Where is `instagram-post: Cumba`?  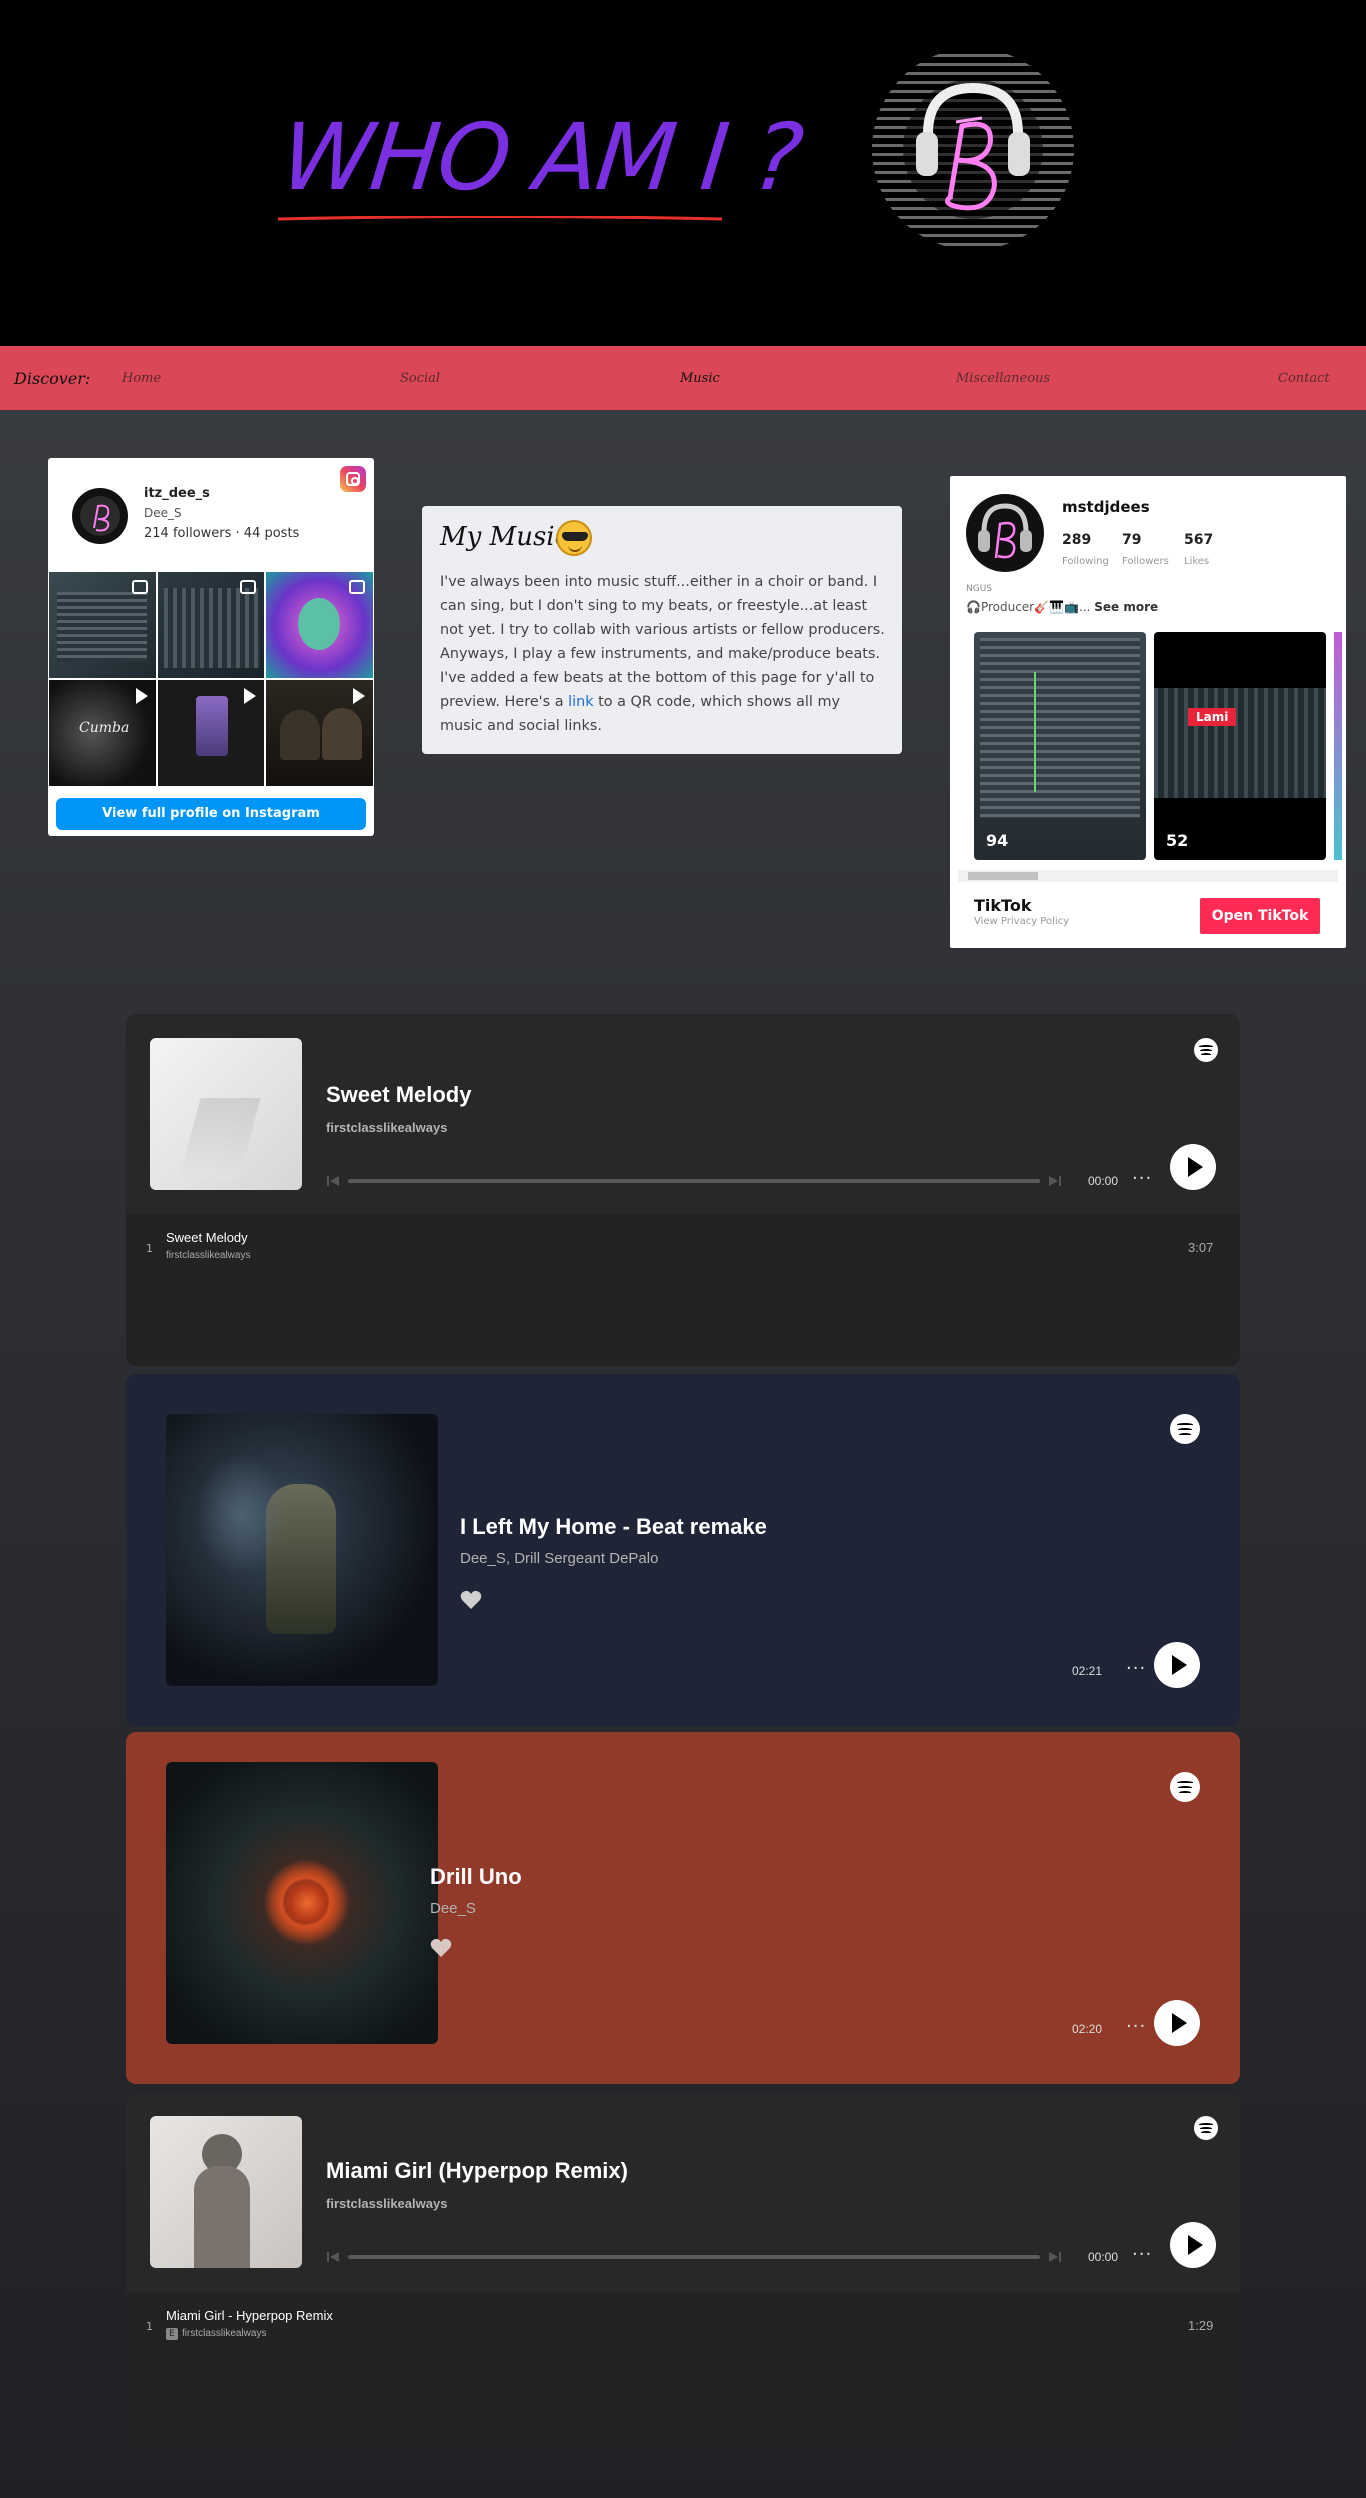
instagram-post: Cumba is located at coordinates (102, 733).